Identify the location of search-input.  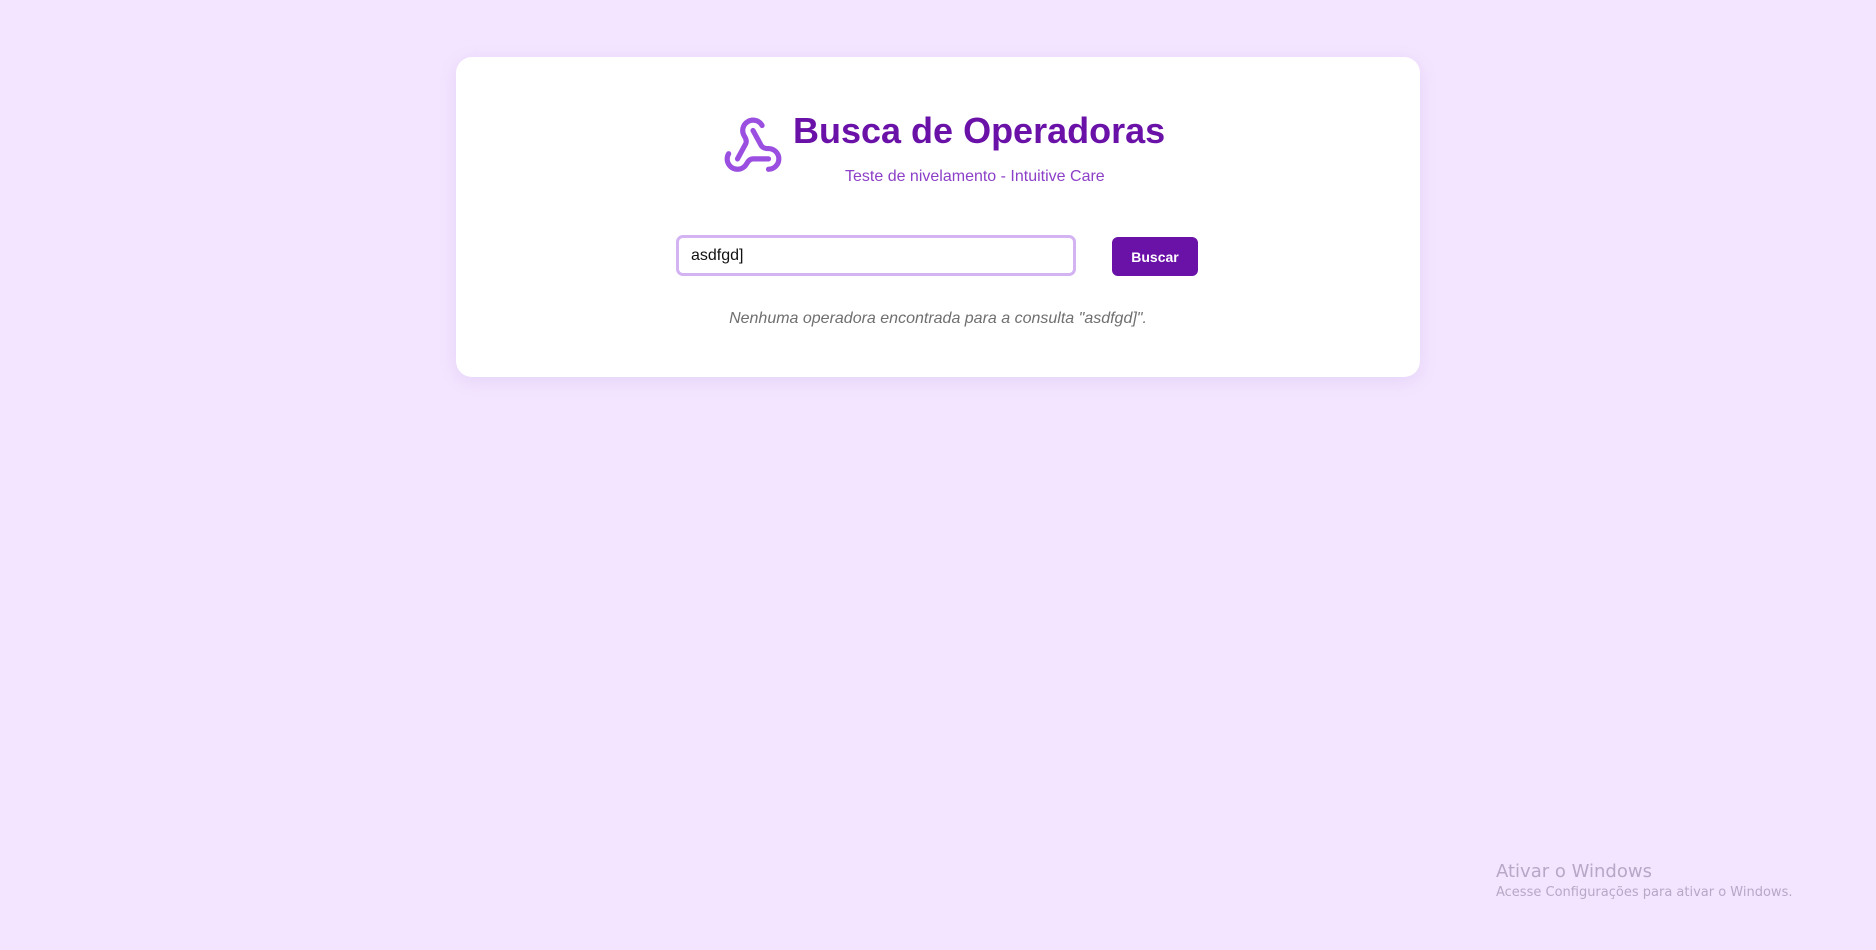
(876, 255).